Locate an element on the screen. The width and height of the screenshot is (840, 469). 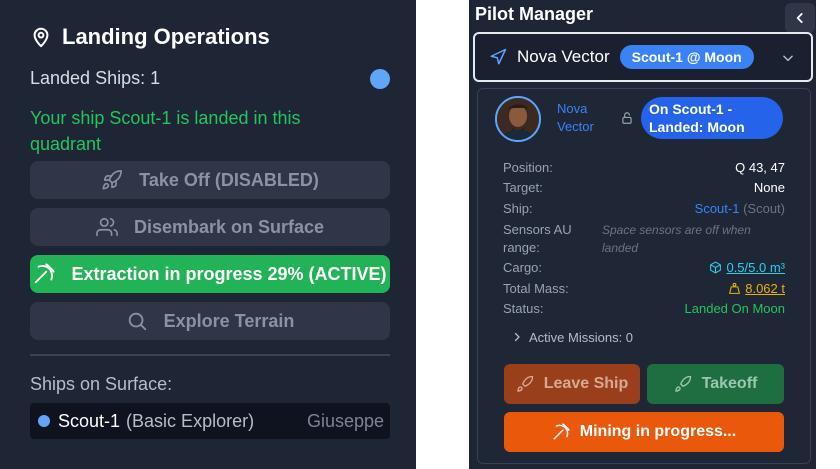
surface-label: Ships on Surface: is located at coordinates (101, 384).